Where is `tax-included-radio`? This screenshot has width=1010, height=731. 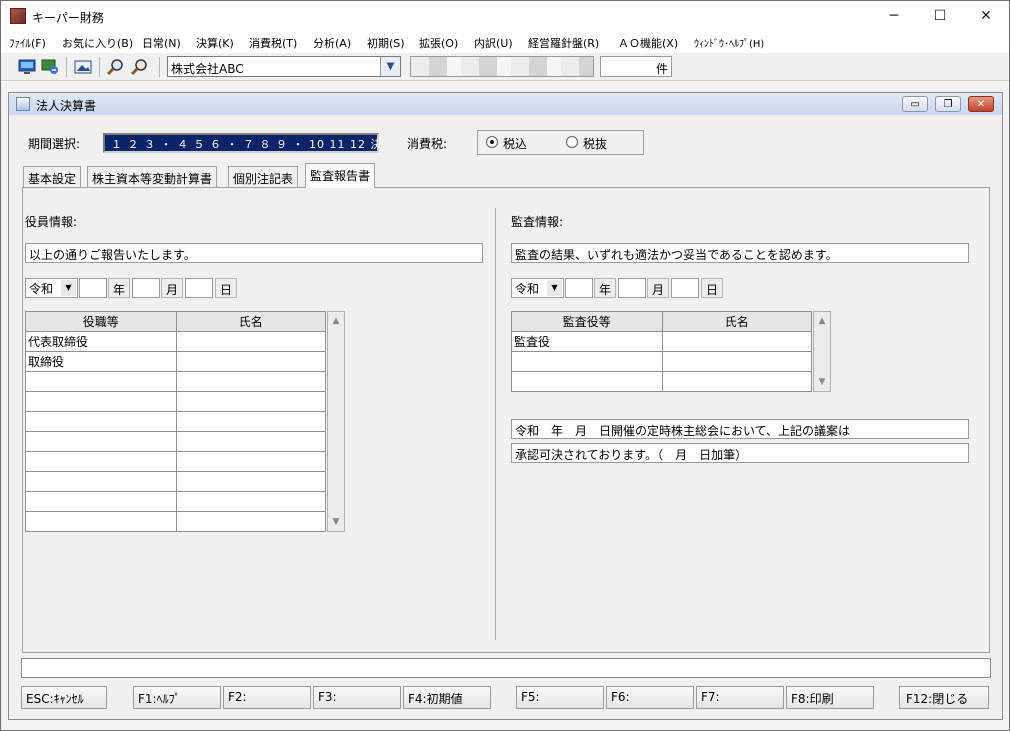
tax-included-radio is located at coordinates (492, 142).